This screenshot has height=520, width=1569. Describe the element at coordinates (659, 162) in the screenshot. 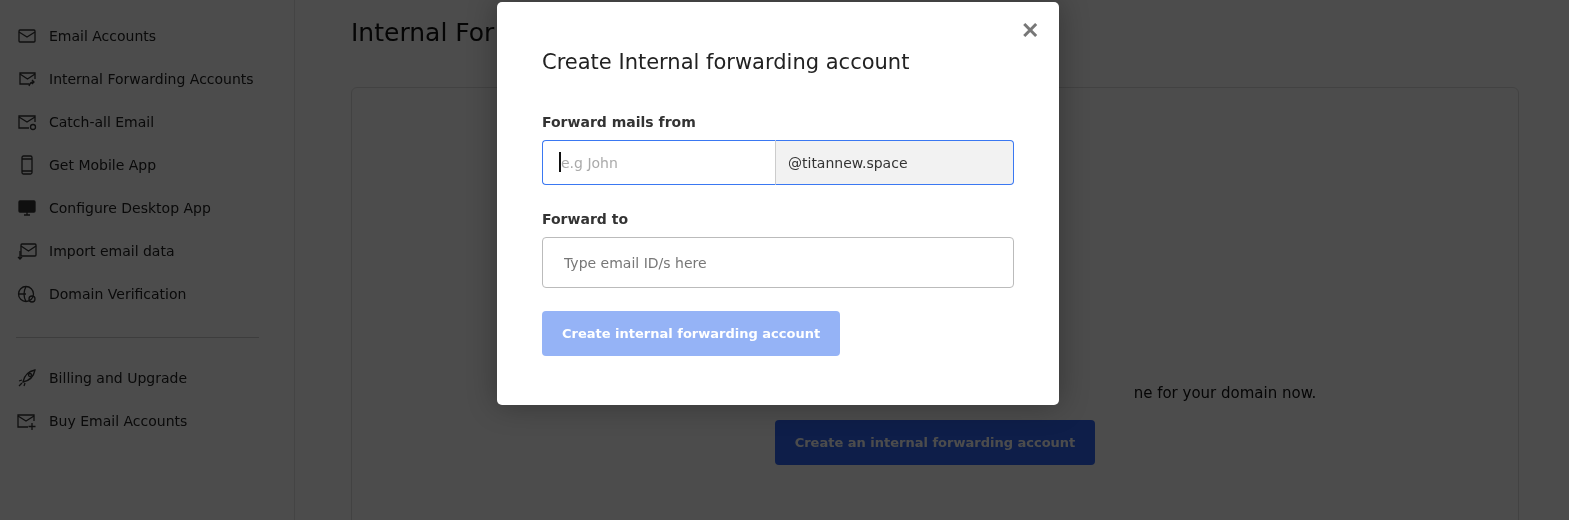

I see `username-field: e.g John` at that location.